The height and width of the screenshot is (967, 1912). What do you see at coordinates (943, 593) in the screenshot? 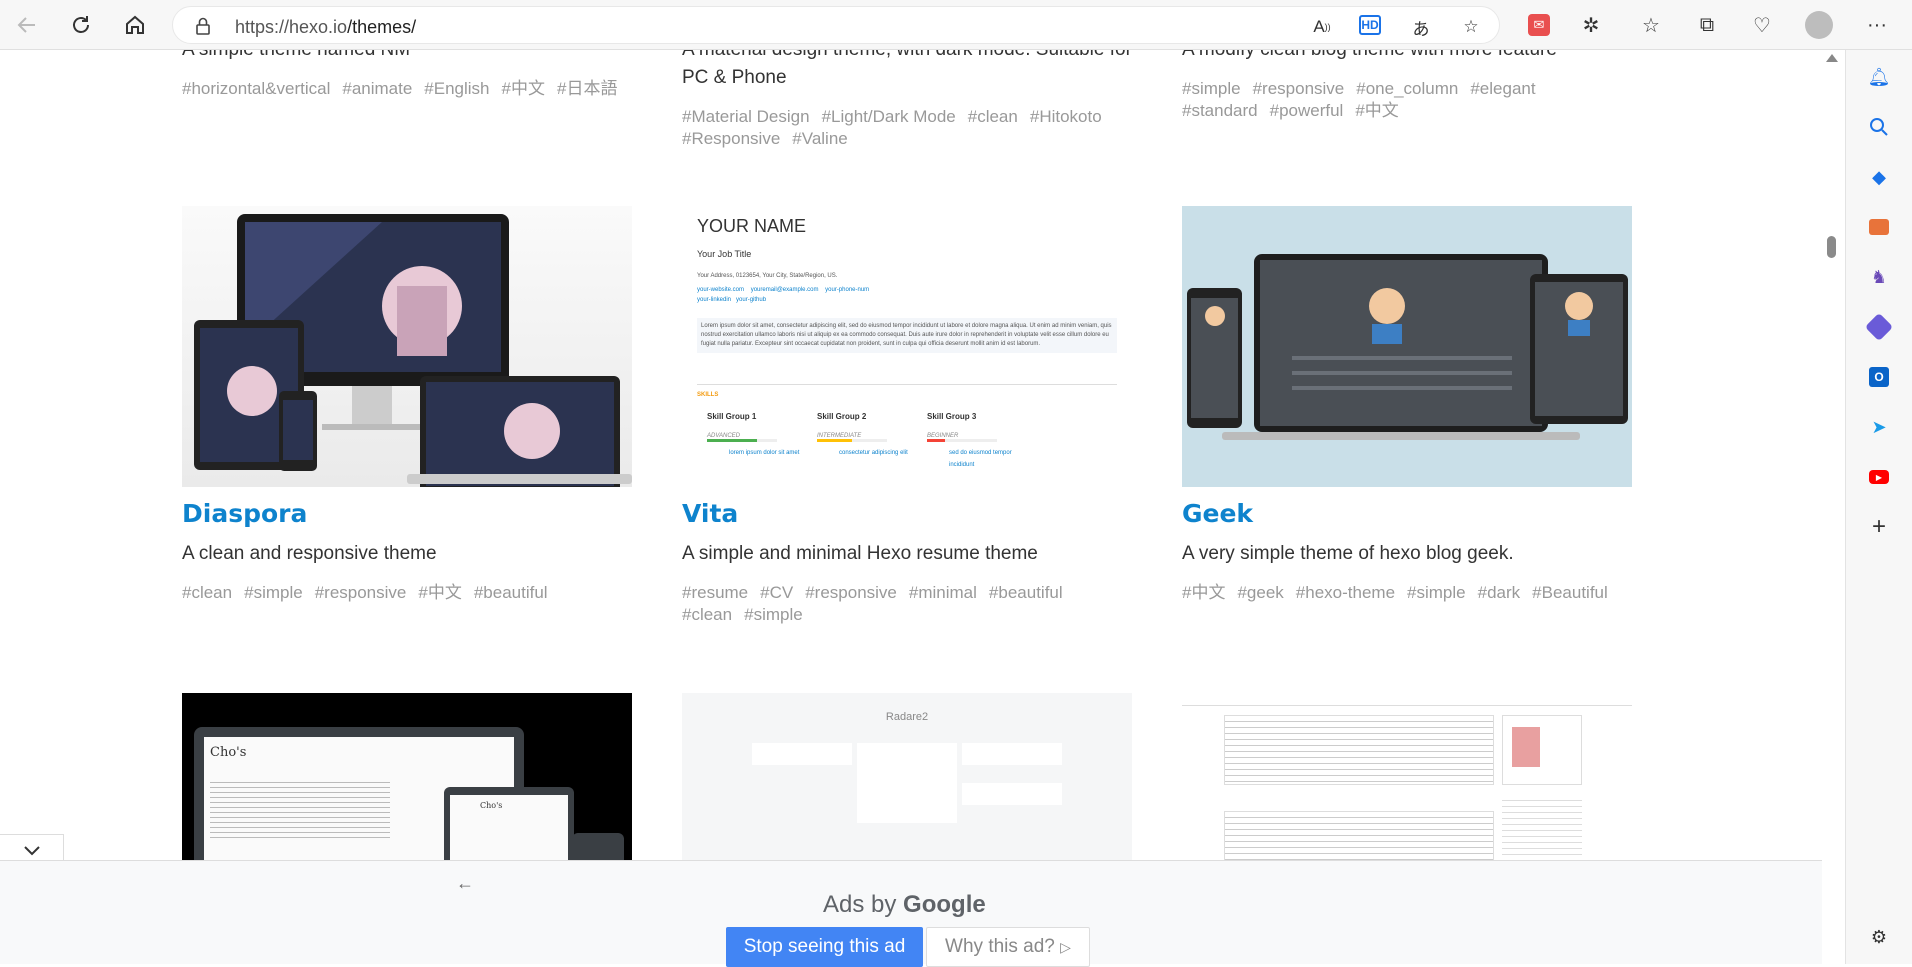
I see `tag: #minimal` at bounding box center [943, 593].